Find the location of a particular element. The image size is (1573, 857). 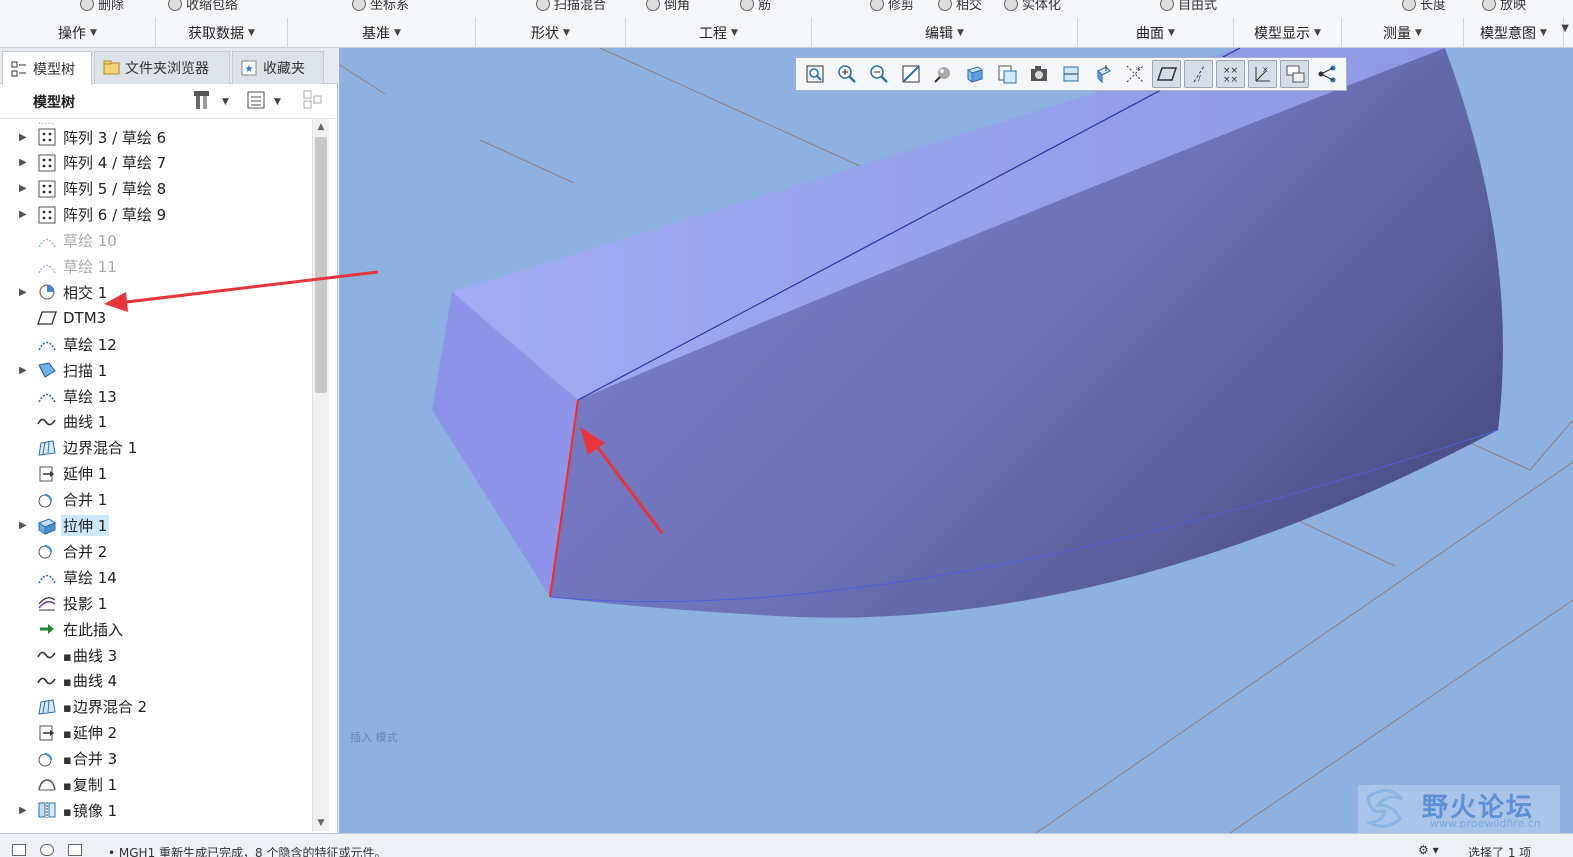

ribbon-group-7: 模型显示 ▼ is located at coordinates (1288, 33).